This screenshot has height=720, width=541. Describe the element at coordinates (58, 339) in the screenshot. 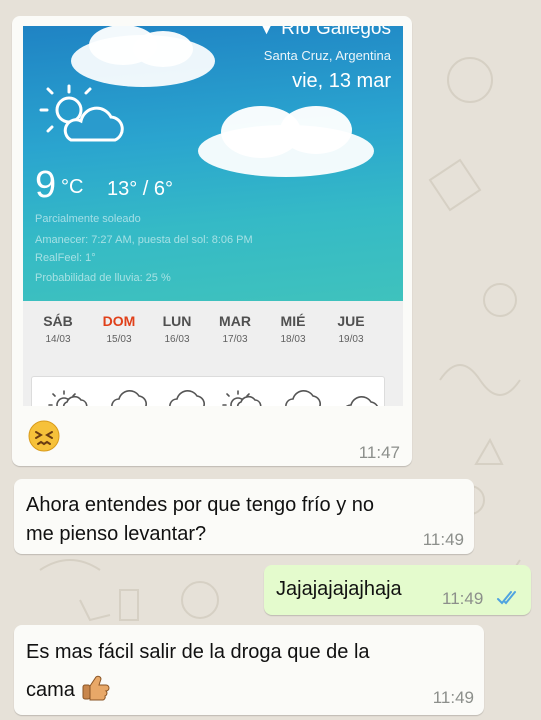

I see `forecast-day-date: 14/03` at that location.